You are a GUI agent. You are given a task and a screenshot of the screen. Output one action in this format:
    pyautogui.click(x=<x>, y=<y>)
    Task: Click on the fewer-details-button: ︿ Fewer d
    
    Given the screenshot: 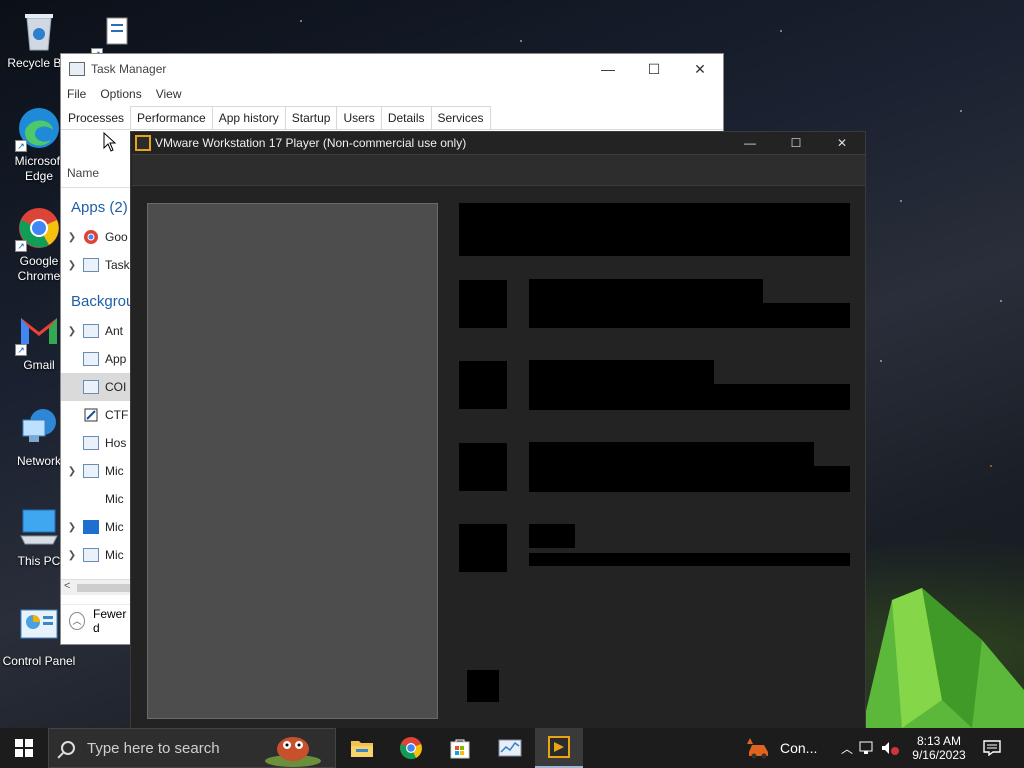 What is the action you would take?
    pyautogui.click(x=96, y=620)
    